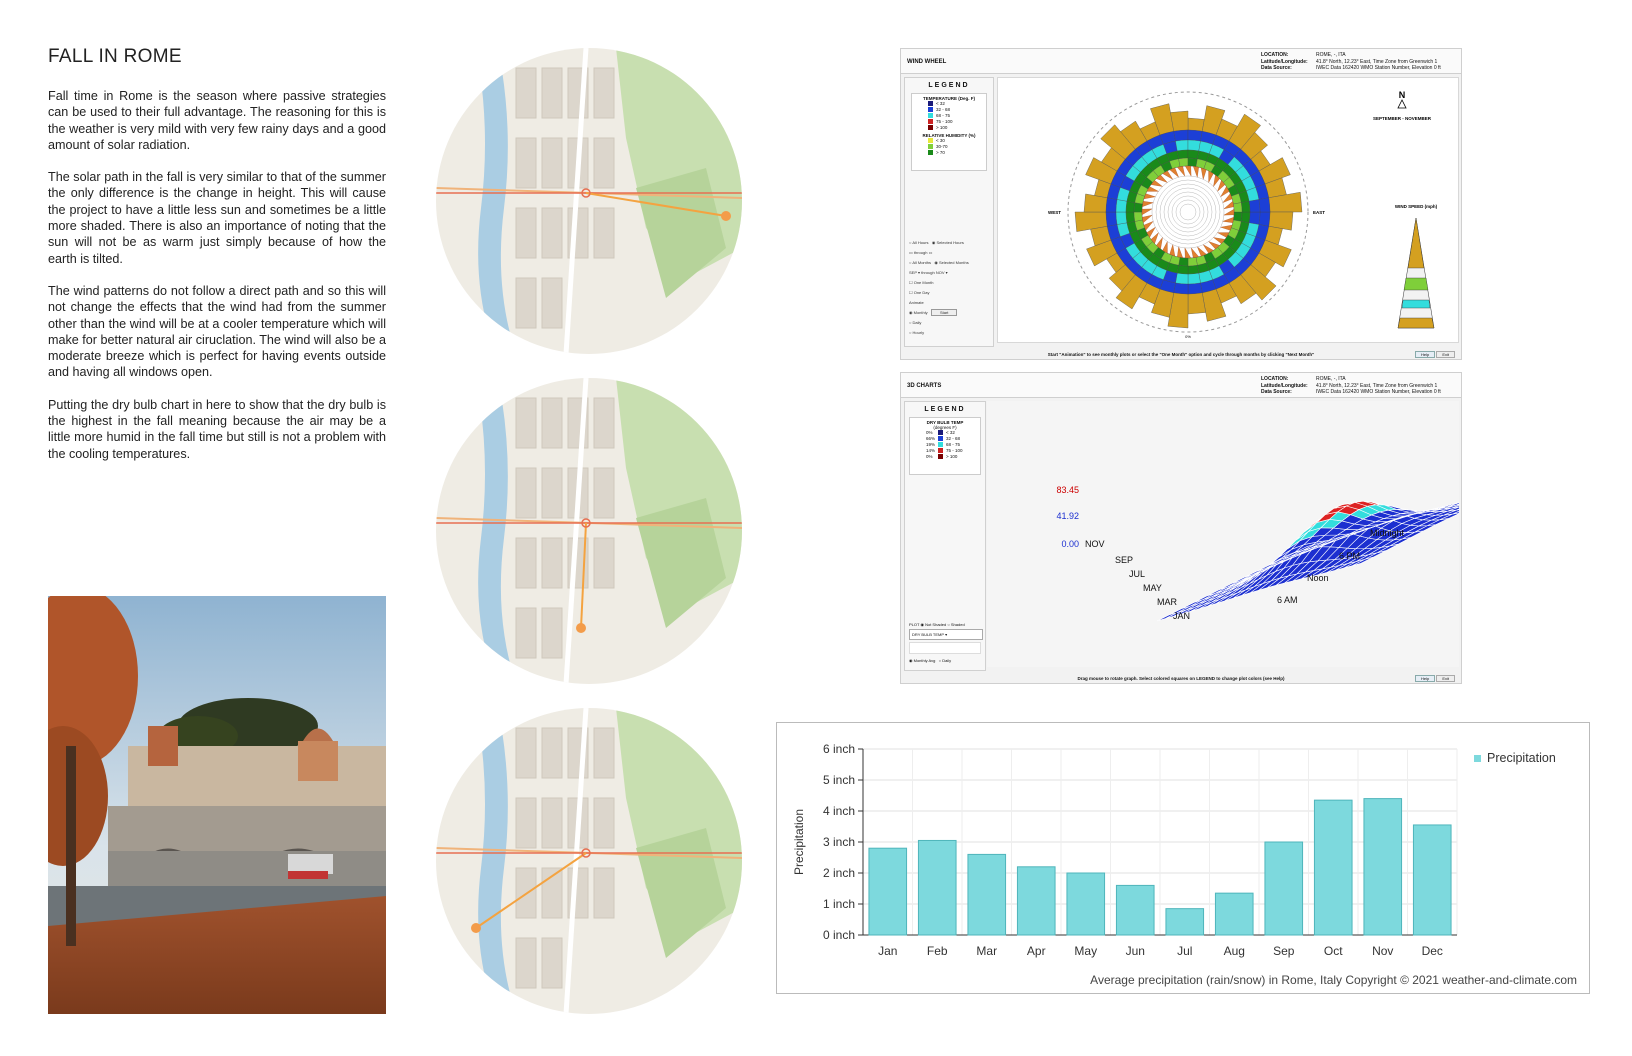  What do you see at coordinates (939, 323) in the screenshot?
I see `daily-radio: ○ Daily` at bounding box center [939, 323].